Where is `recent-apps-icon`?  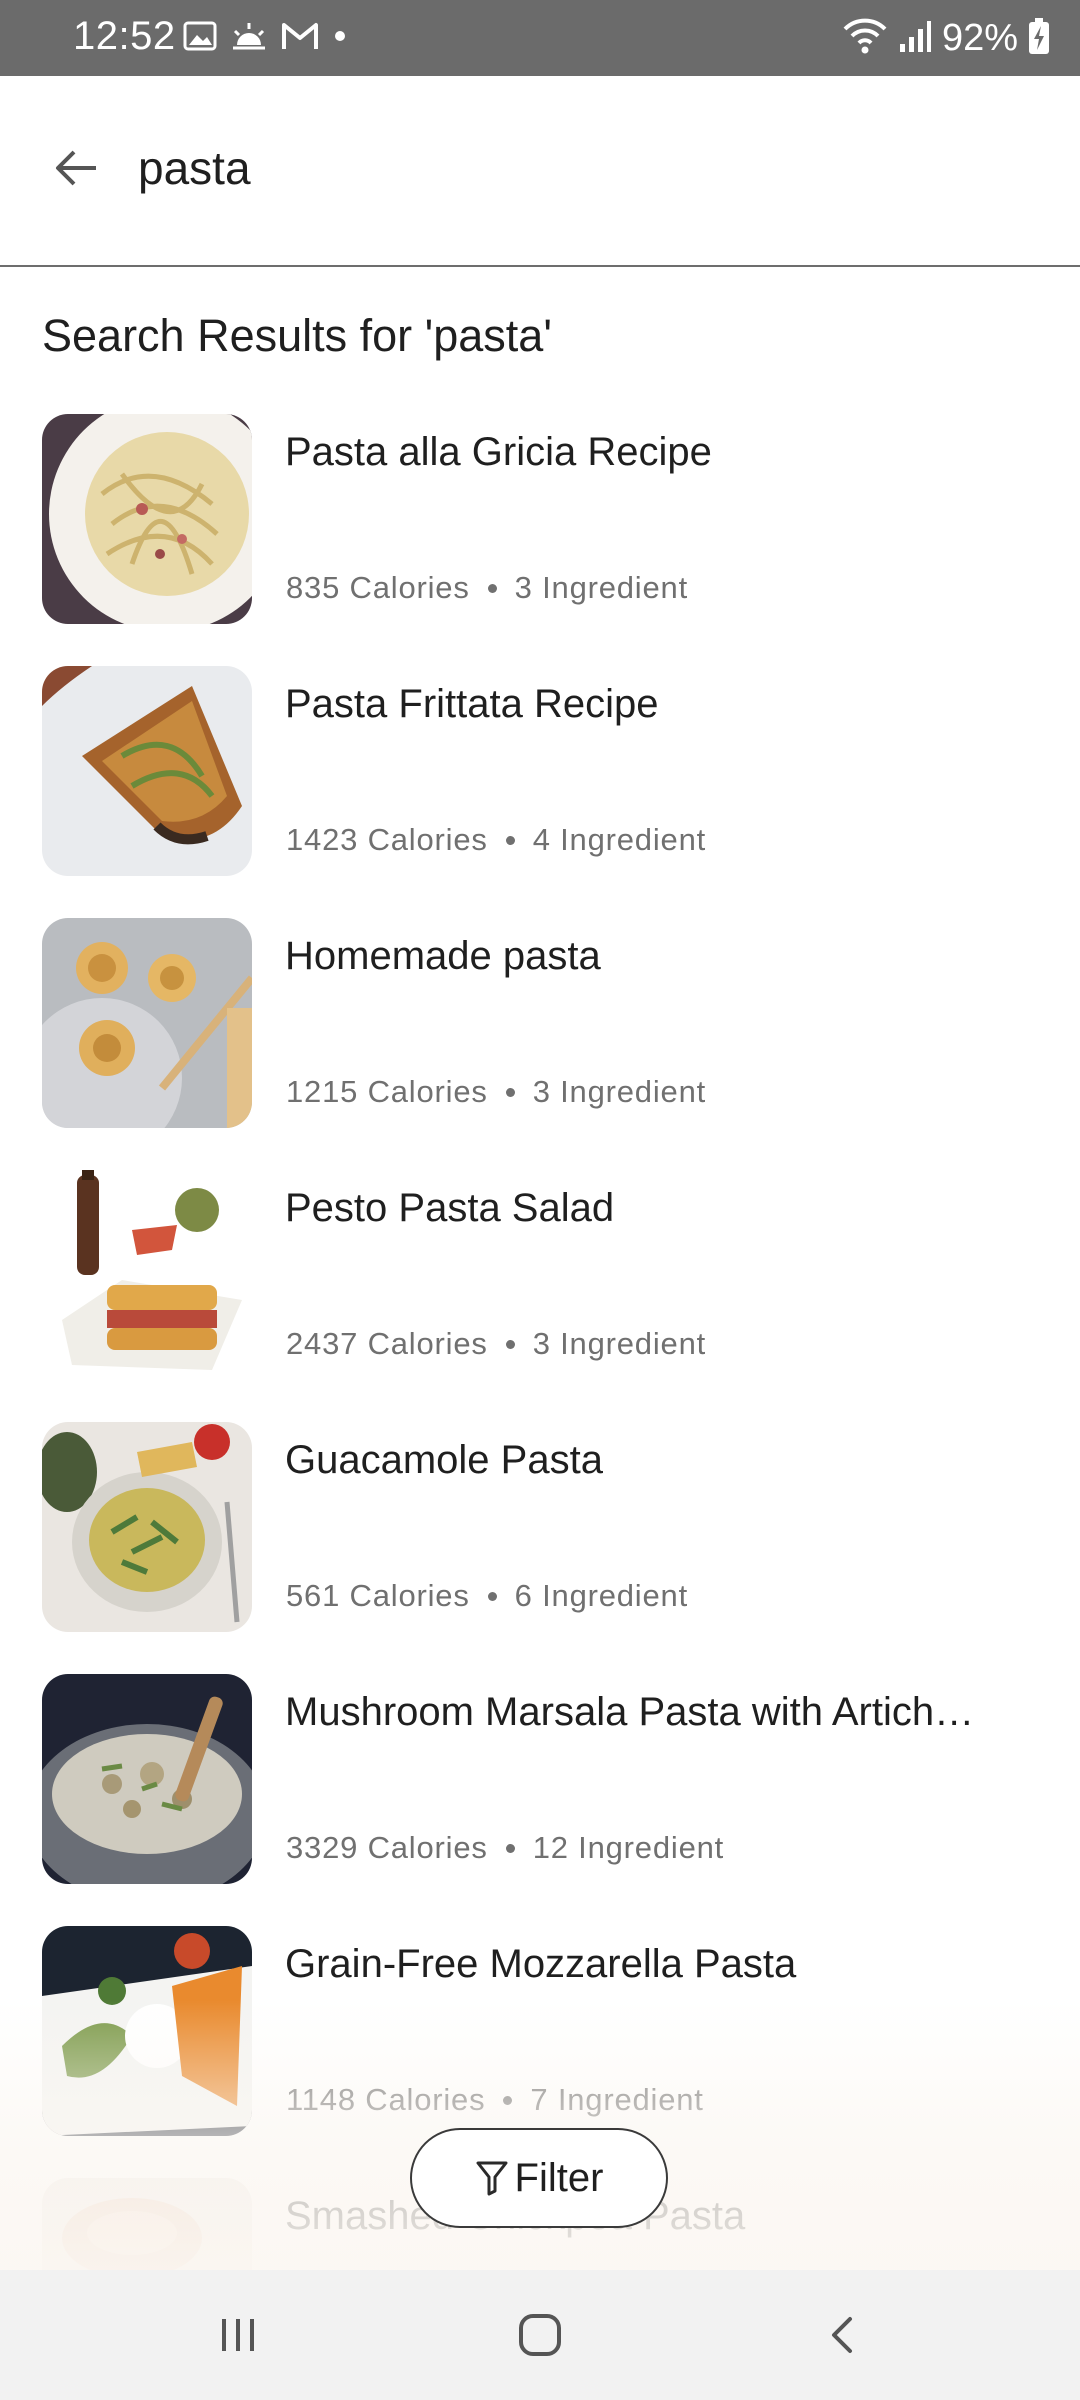 recent-apps-icon is located at coordinates (238, 2335).